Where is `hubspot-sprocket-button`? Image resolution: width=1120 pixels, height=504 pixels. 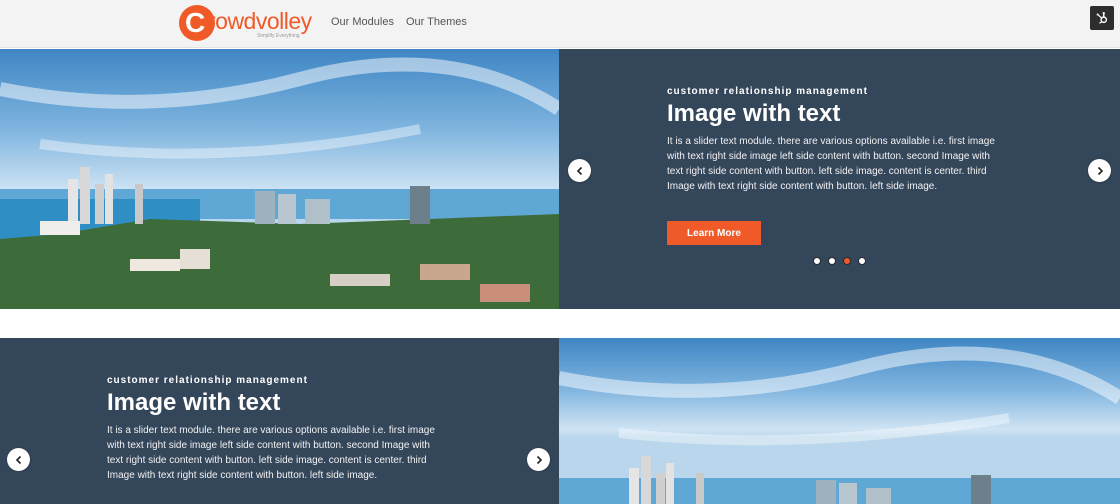 hubspot-sprocket-button is located at coordinates (1102, 18).